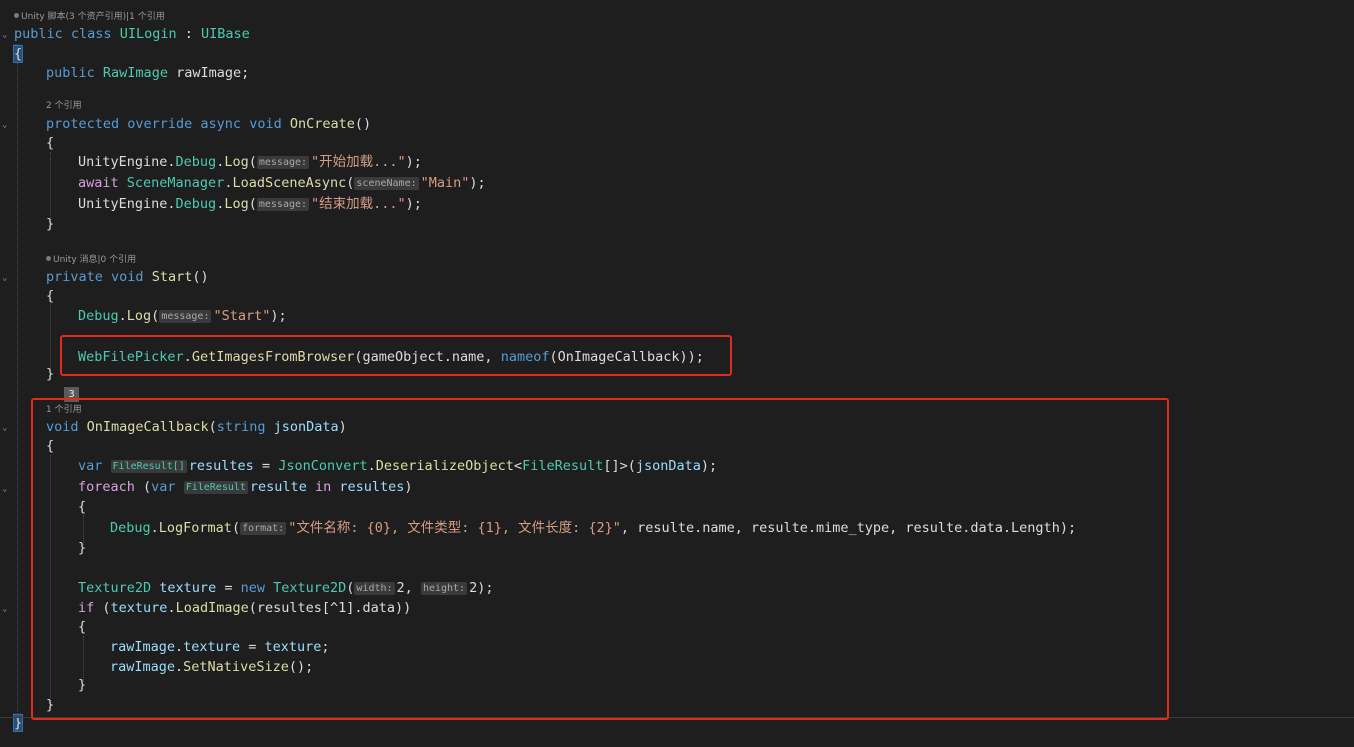 The height and width of the screenshot is (747, 1354). I want to click on string-literal: "结束加载...", so click(358, 204).